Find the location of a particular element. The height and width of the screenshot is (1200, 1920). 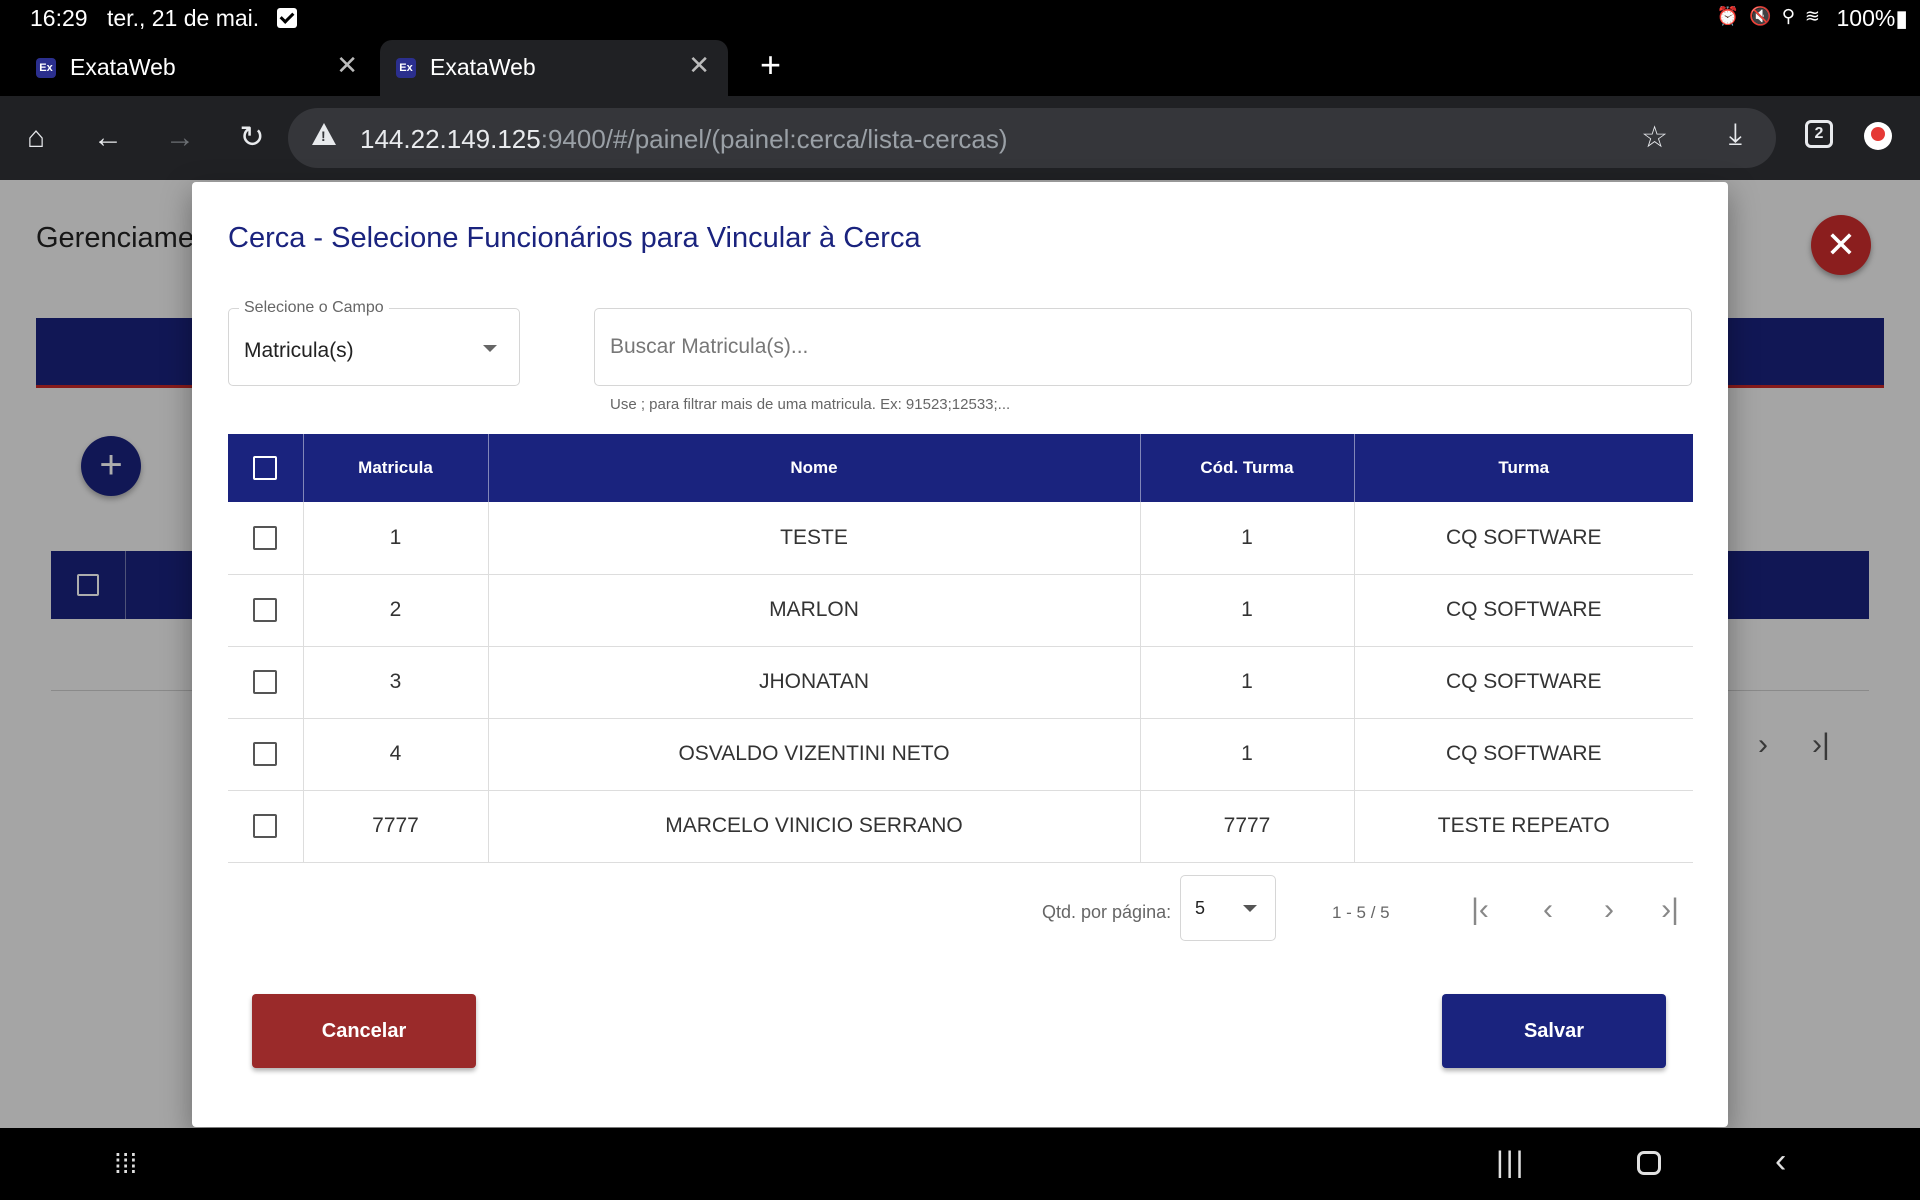

status-icons: ⏰ 🔇 ⚲ ≋ is located at coordinates (1768, 16).